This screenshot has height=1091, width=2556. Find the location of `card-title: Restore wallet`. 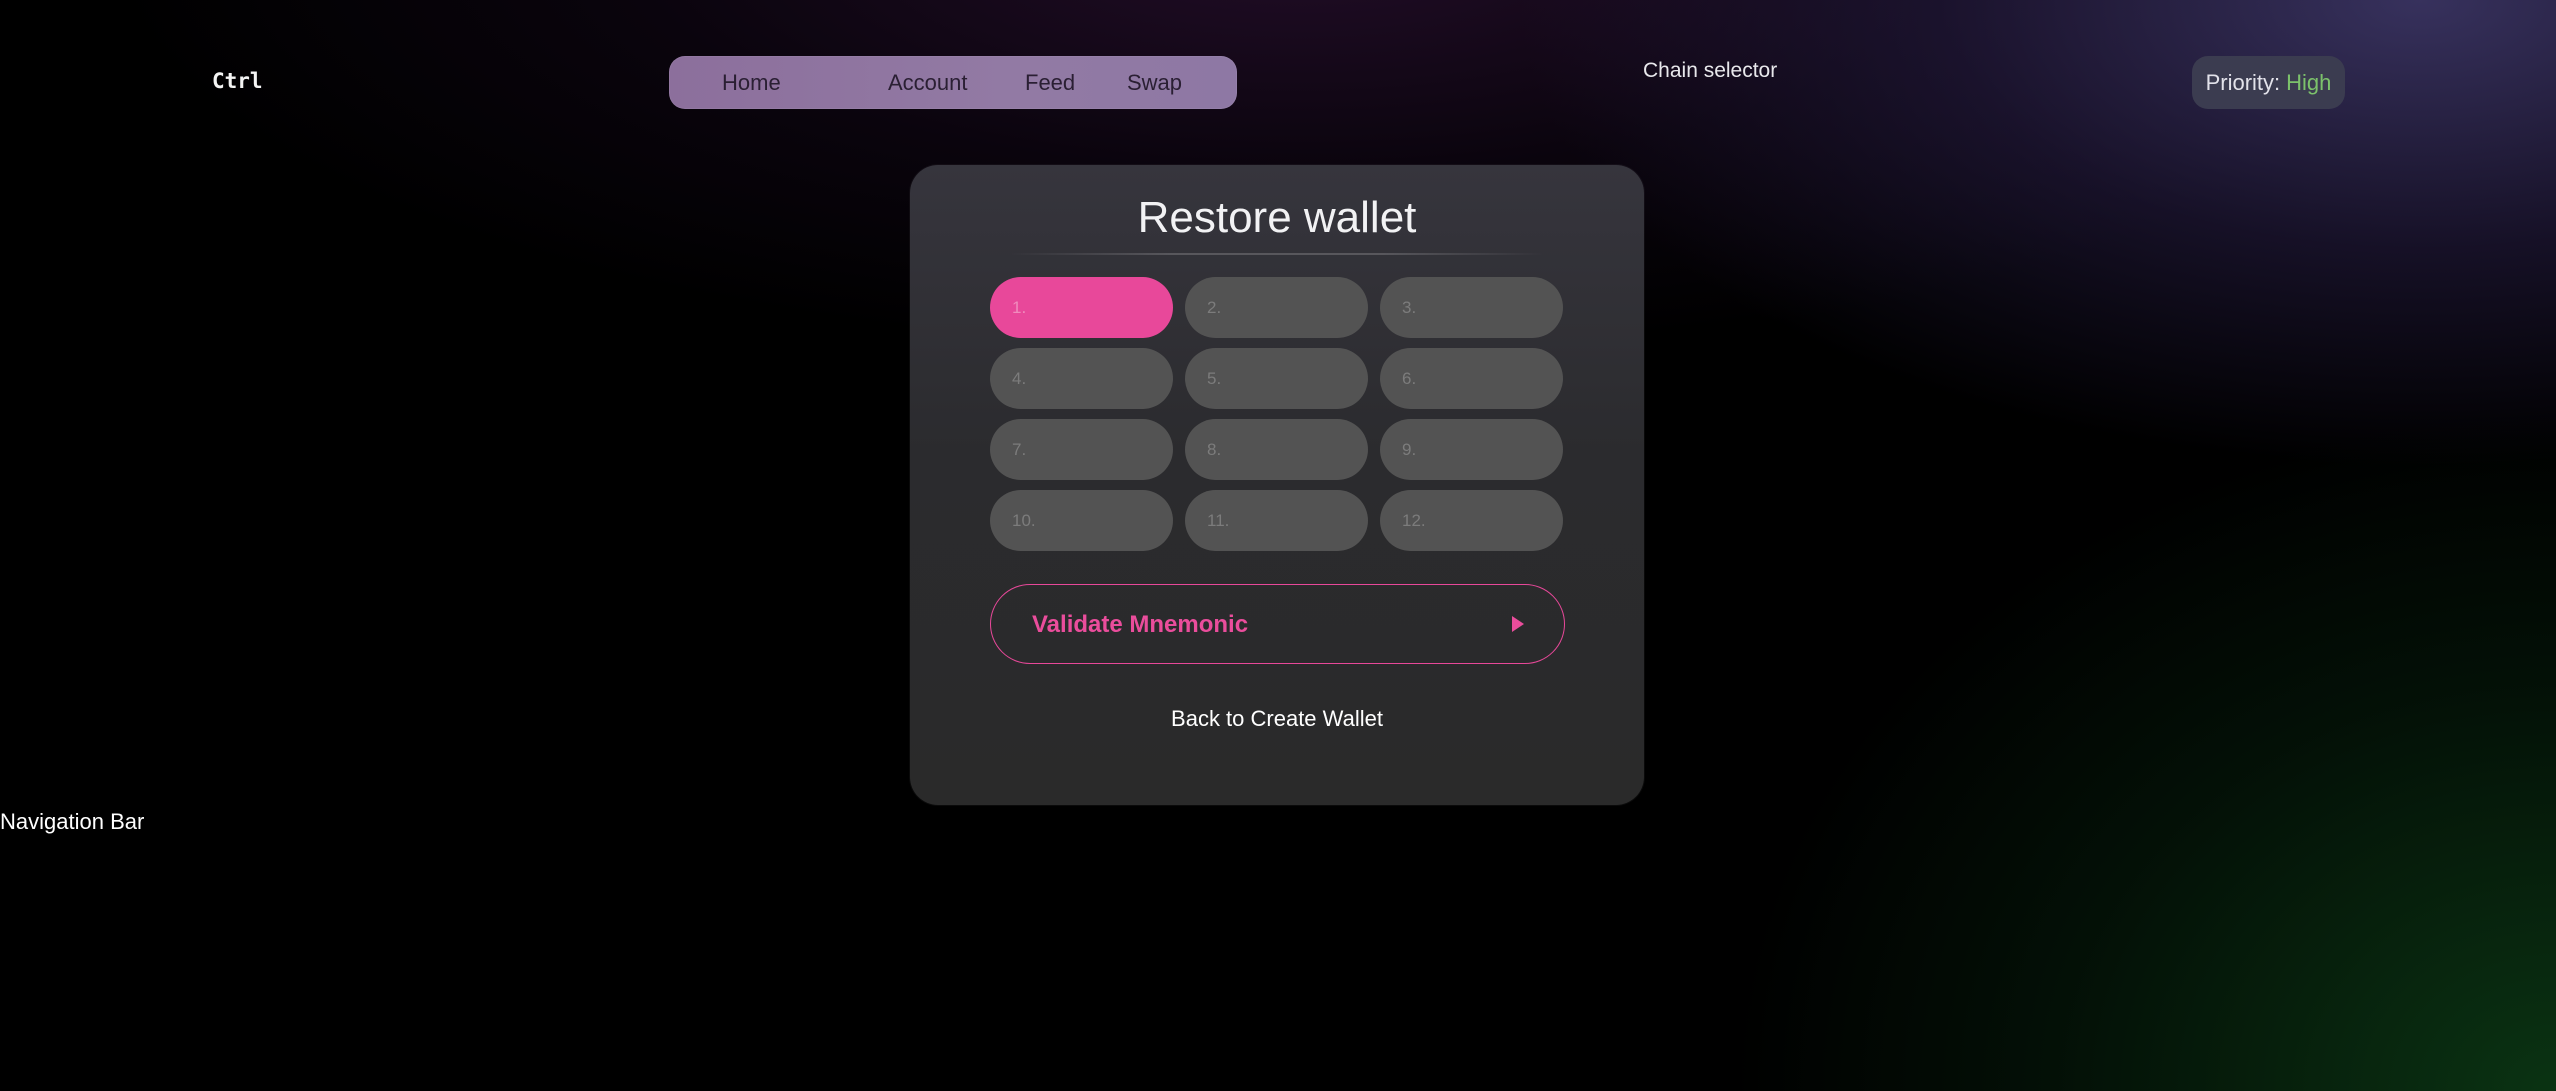

card-title: Restore wallet is located at coordinates (1277, 217).